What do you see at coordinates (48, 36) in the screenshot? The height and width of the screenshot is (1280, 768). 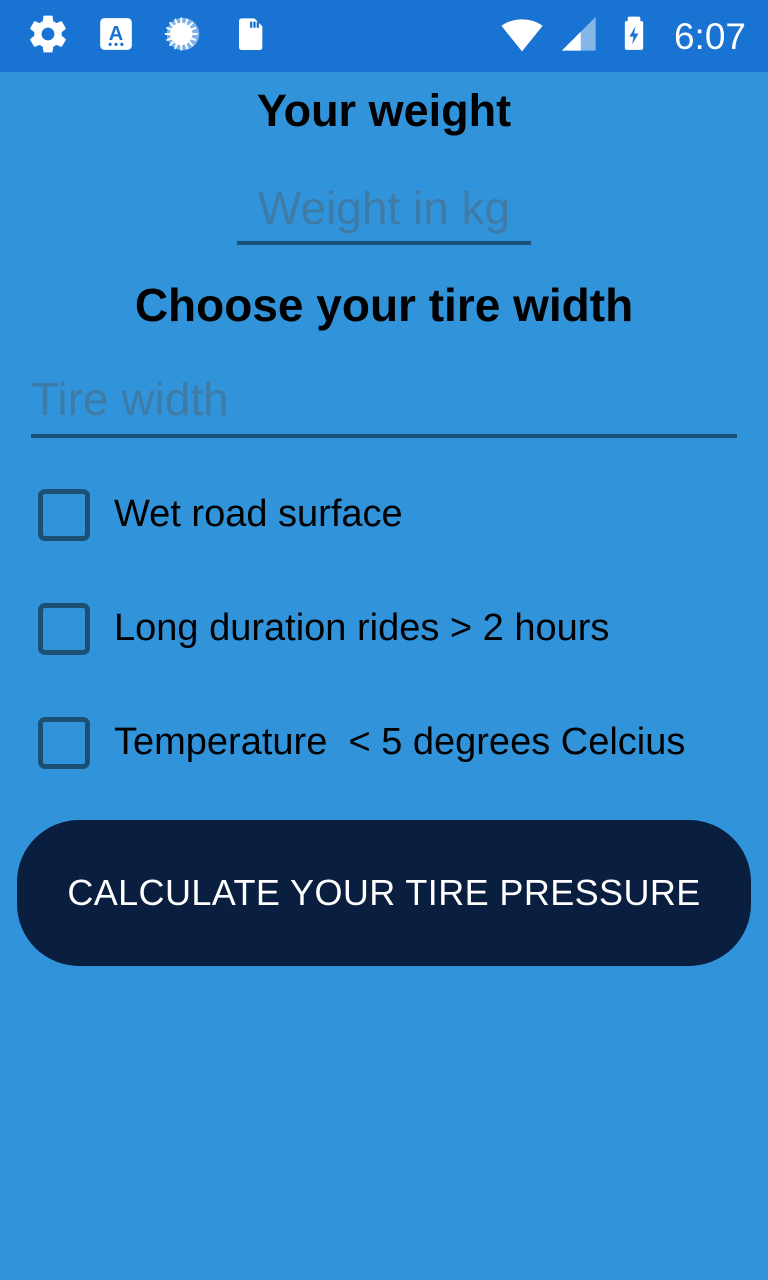 I see `settings-gear-icon` at bounding box center [48, 36].